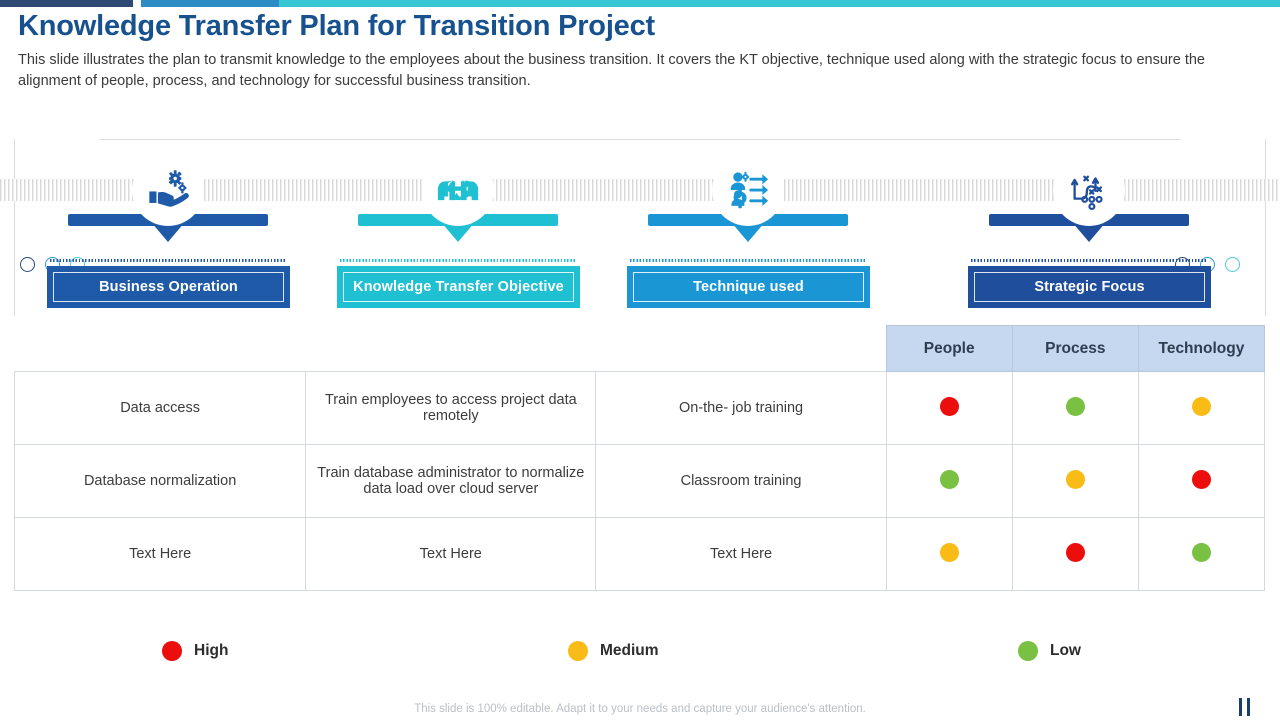  What do you see at coordinates (451, 554) in the screenshot?
I see `cell-objective: Text Here` at bounding box center [451, 554].